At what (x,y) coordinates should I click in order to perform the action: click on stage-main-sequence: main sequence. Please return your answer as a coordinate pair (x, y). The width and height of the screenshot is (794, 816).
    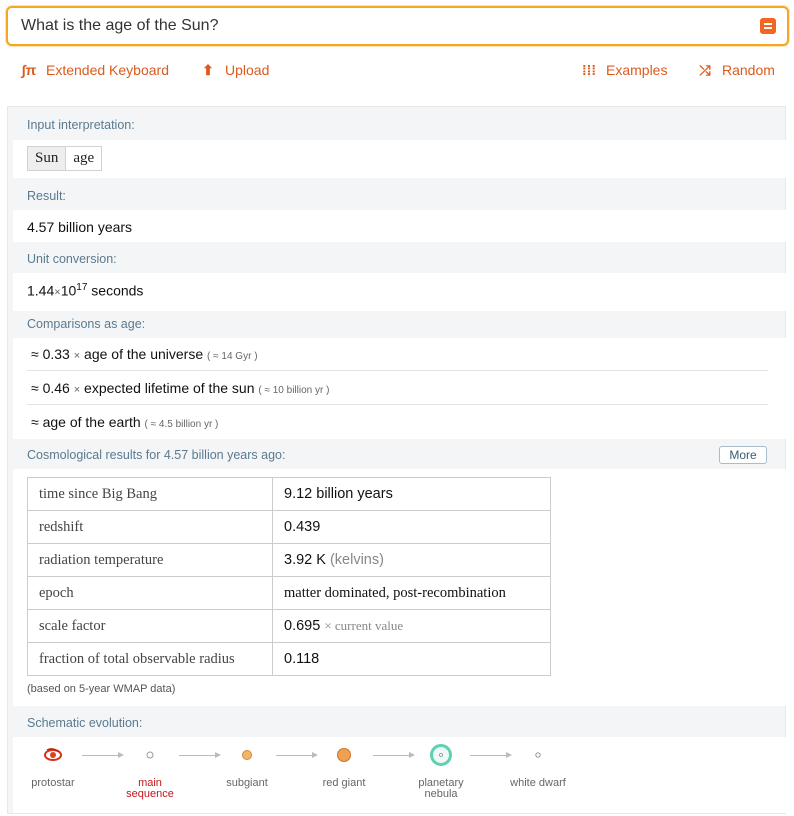
    Looking at the image, I should click on (150, 771).